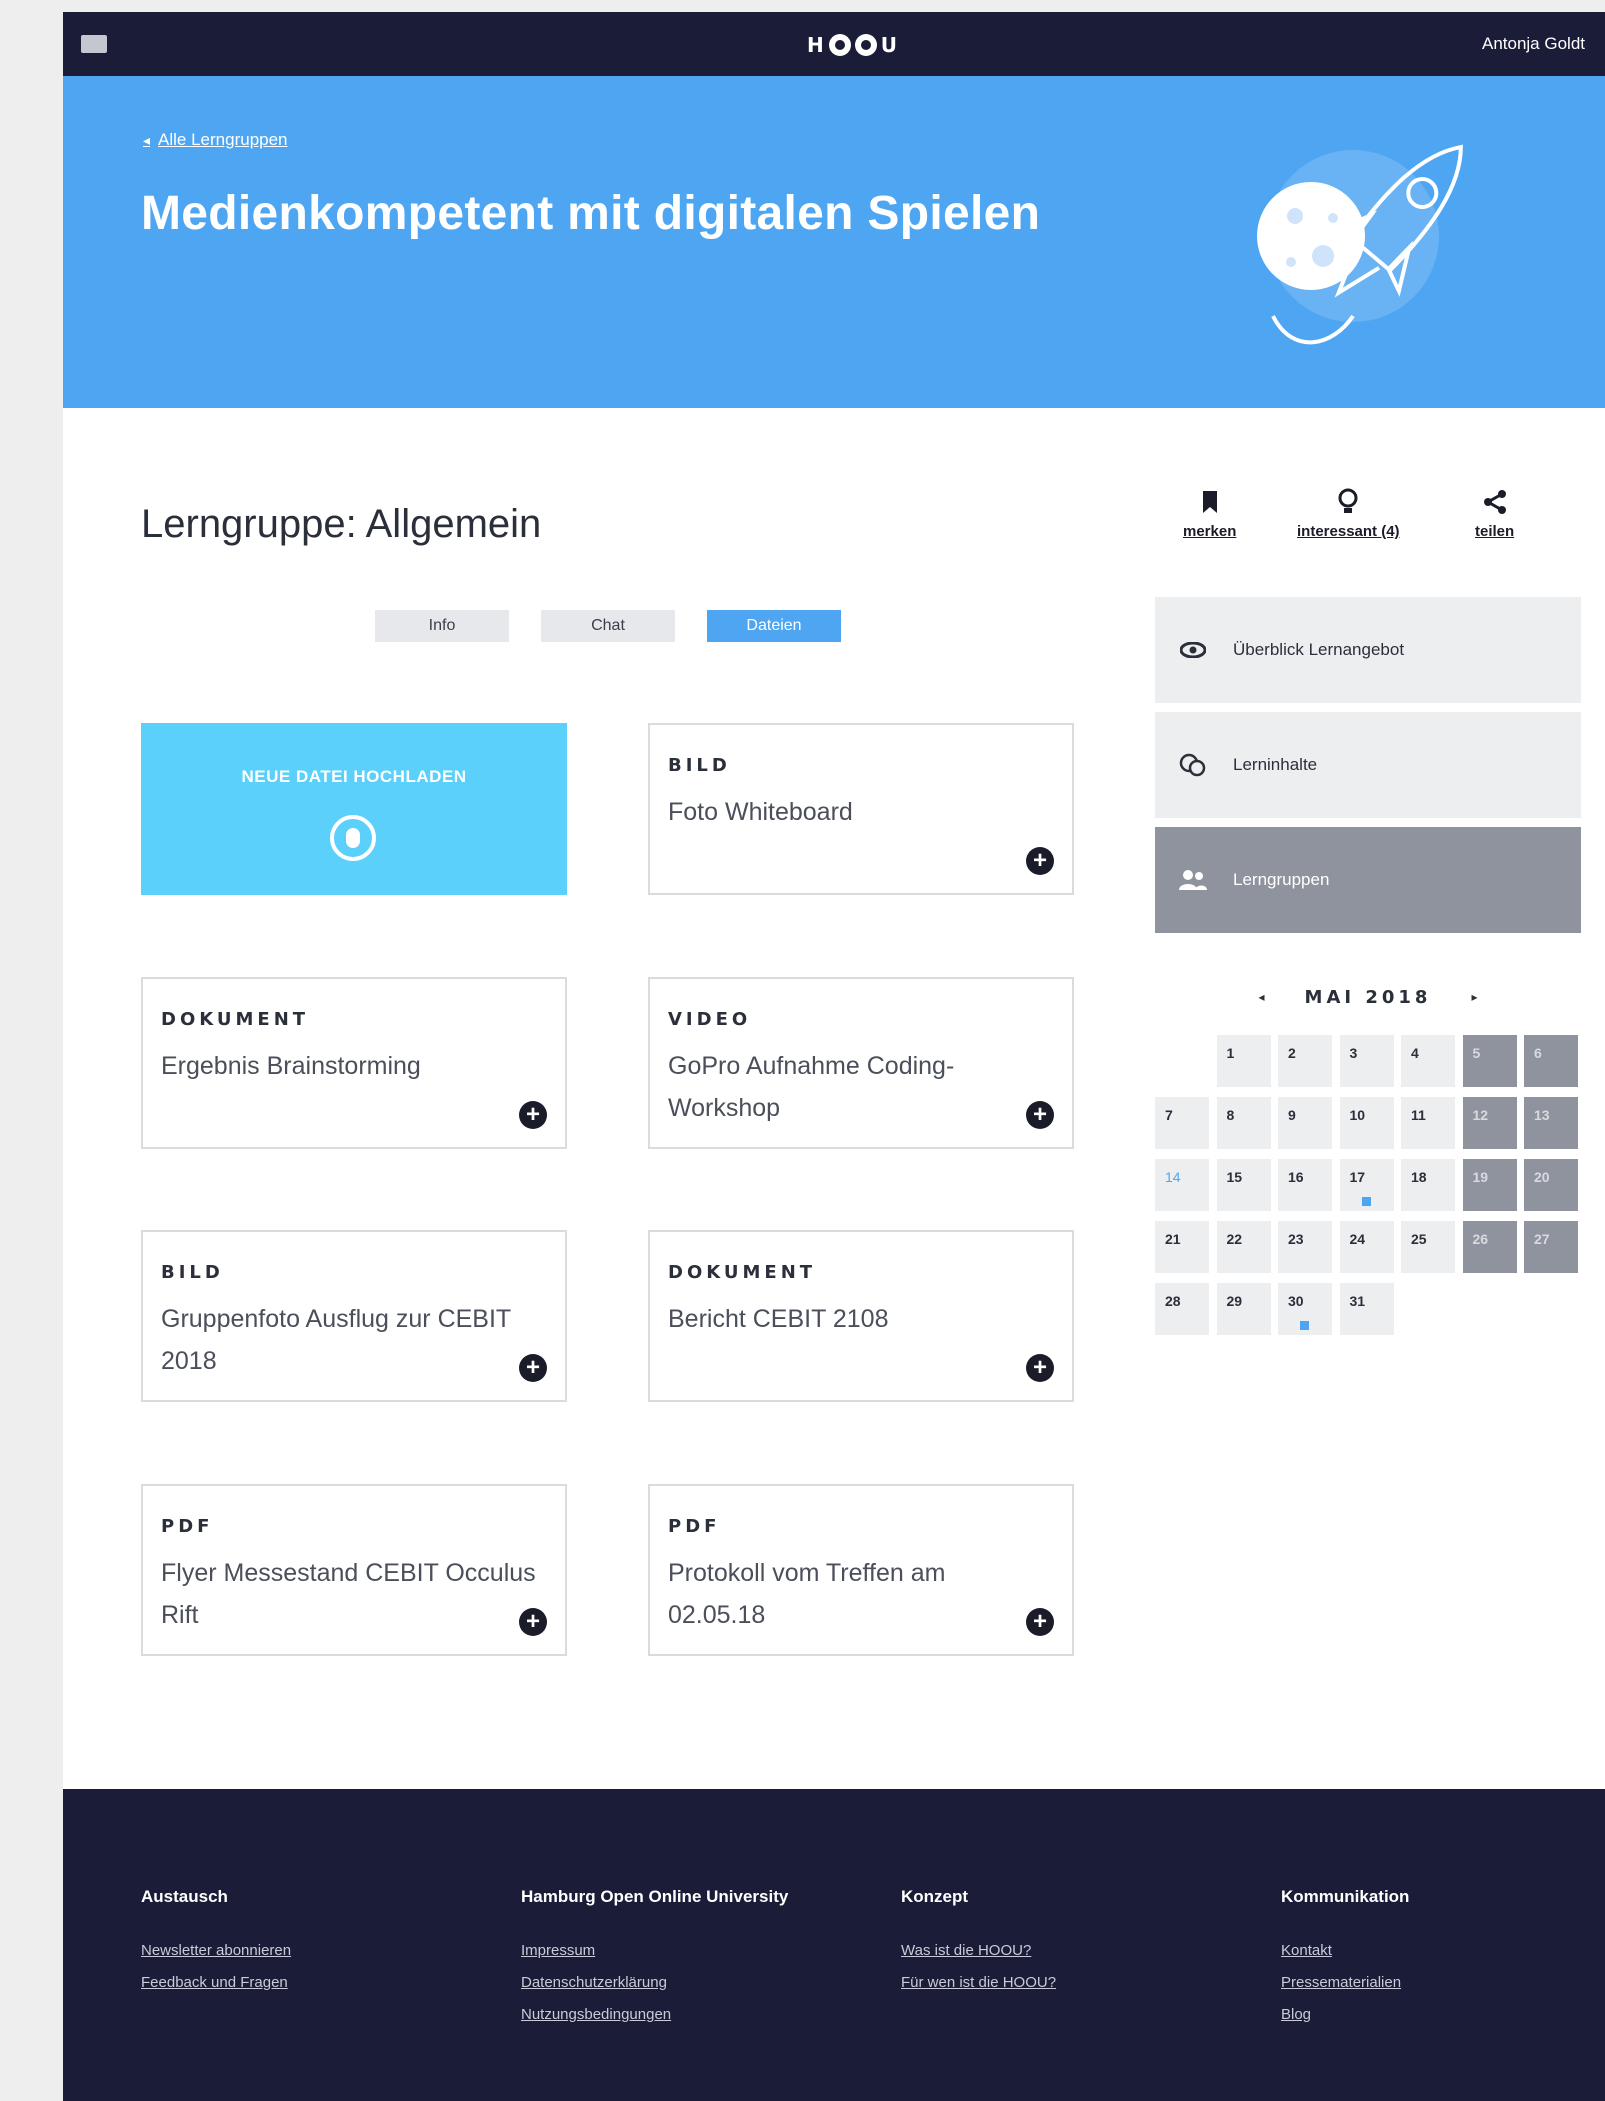  Describe the element at coordinates (1366, 1123) in the screenshot. I see `calendar-day: 10` at that location.